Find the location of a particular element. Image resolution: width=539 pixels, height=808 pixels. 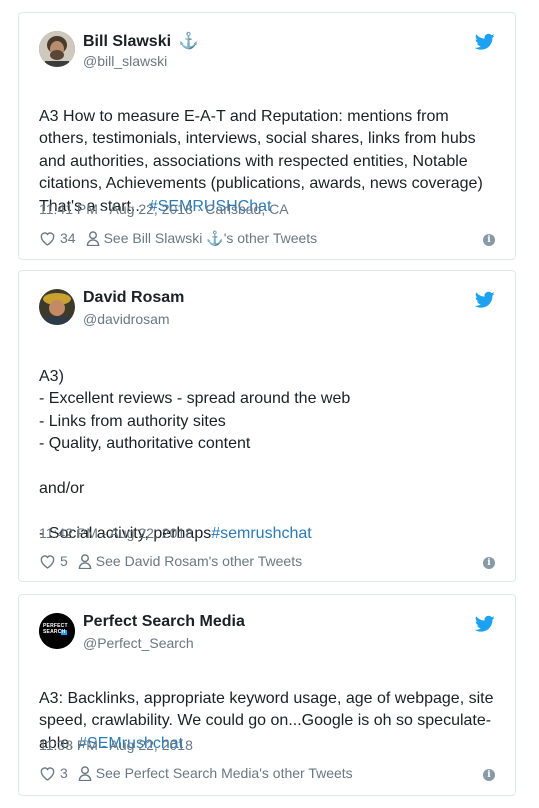

author-handle: @davidrosam is located at coordinates (126, 319).